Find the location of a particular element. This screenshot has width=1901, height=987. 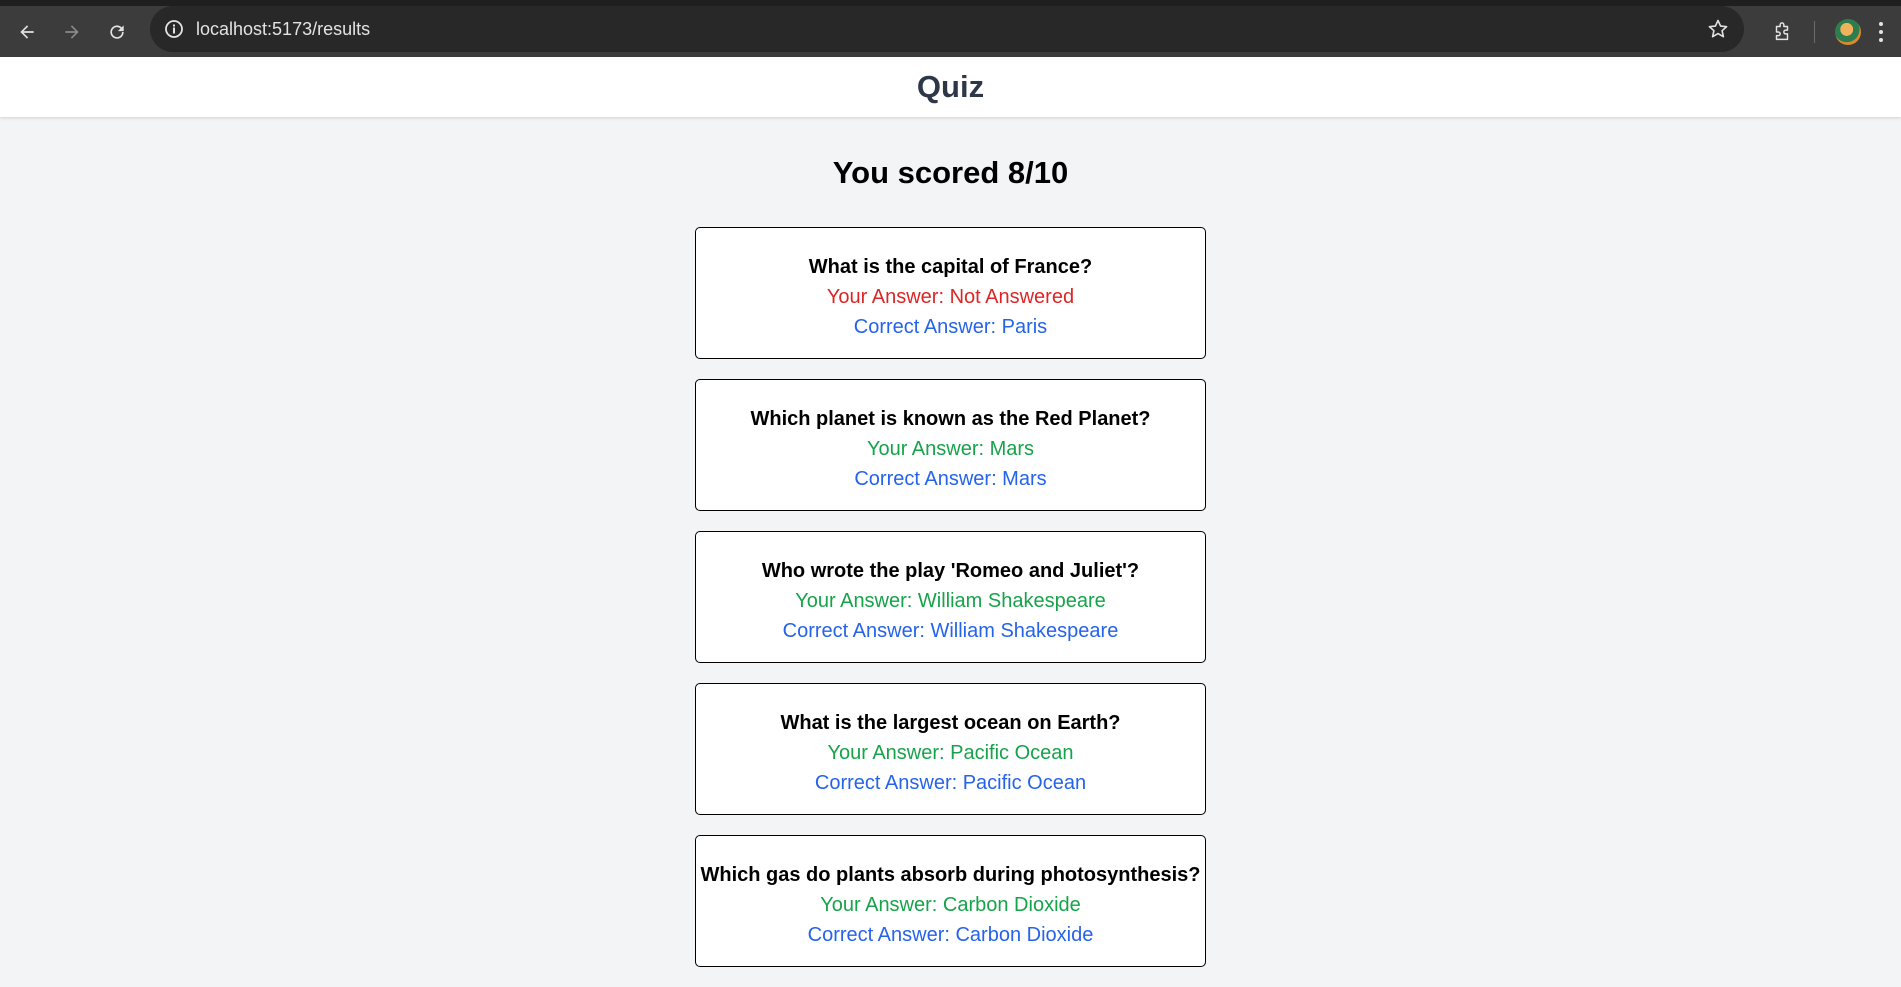

forward-arrow-icon is located at coordinates (72, 32).